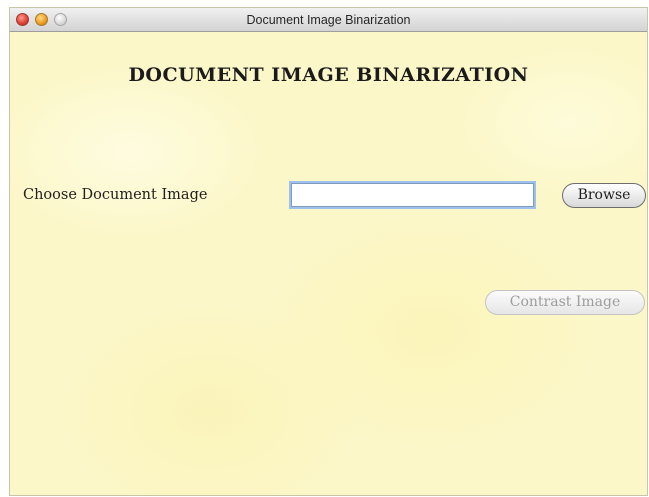  I want to click on window-title: Document Image Binarization, so click(328, 20).